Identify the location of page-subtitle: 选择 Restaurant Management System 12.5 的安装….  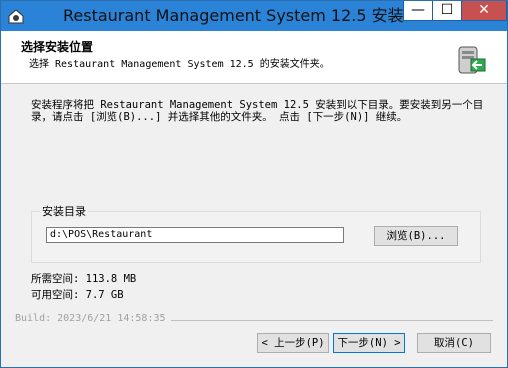
(179, 64).